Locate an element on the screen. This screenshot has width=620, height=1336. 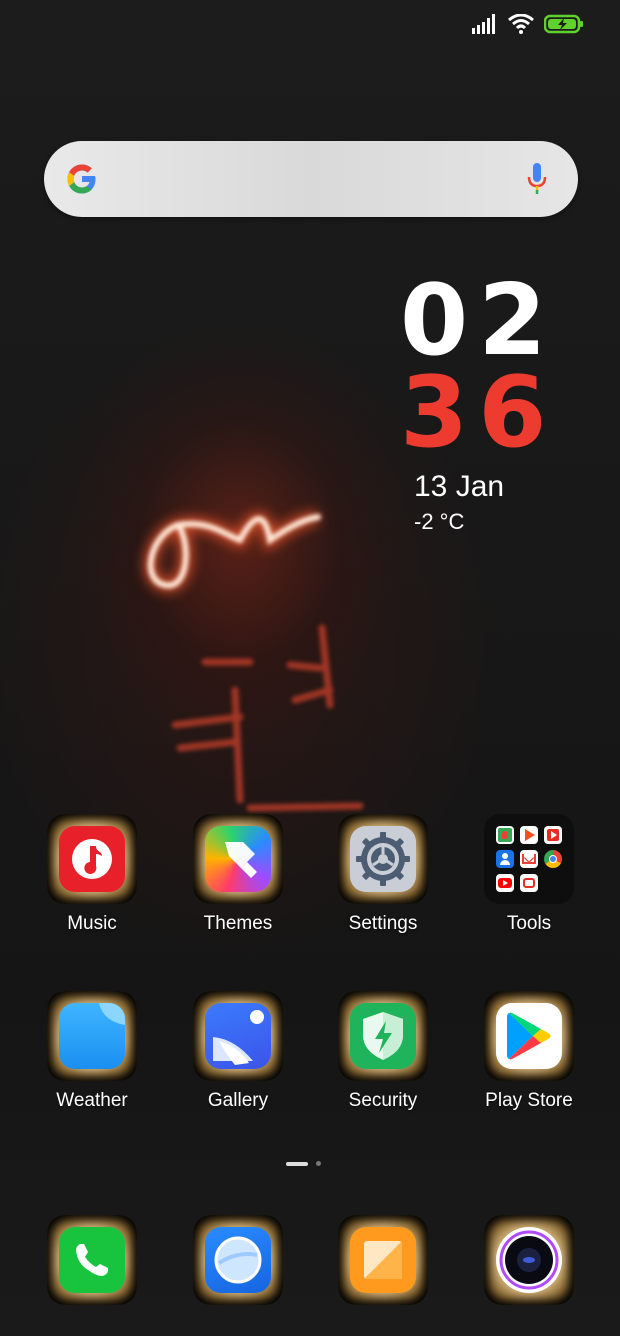
app-themes: Themes is located at coordinates (238, 874).